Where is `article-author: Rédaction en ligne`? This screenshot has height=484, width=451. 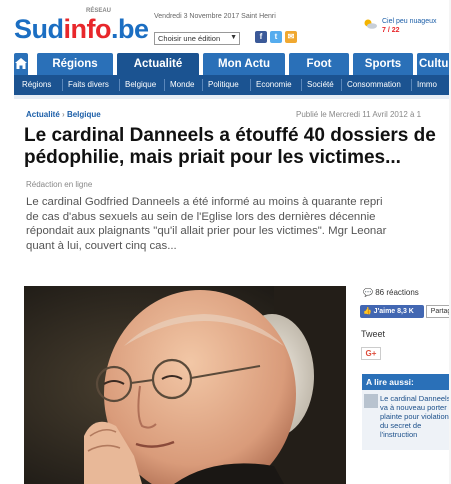 article-author: Rédaction en ligne is located at coordinates (59, 184).